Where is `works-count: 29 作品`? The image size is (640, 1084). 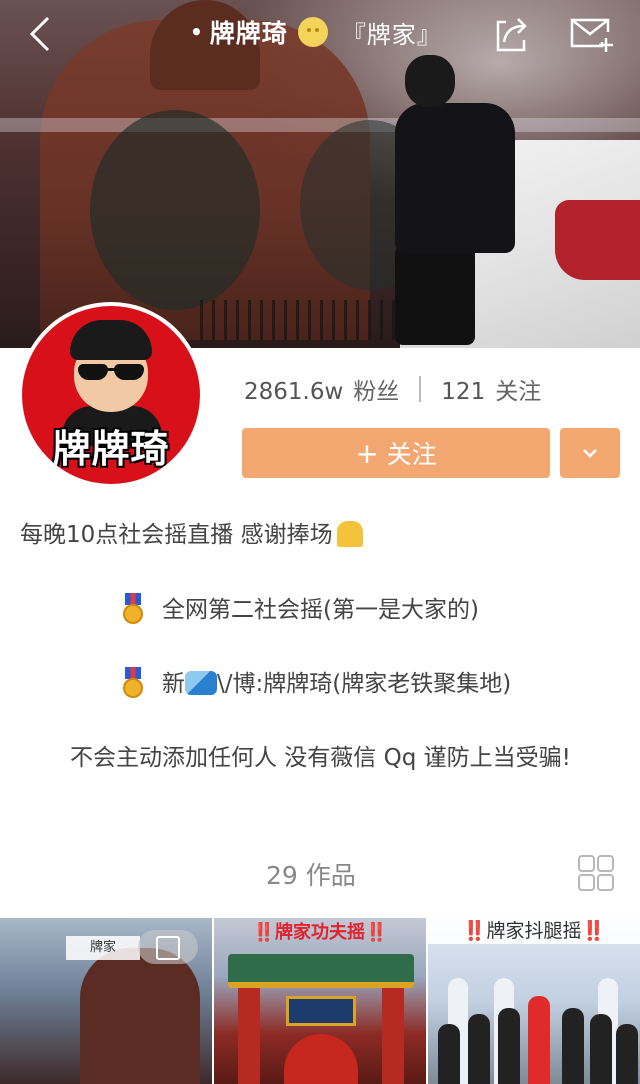 works-count: 29 作品 is located at coordinates (311, 874).